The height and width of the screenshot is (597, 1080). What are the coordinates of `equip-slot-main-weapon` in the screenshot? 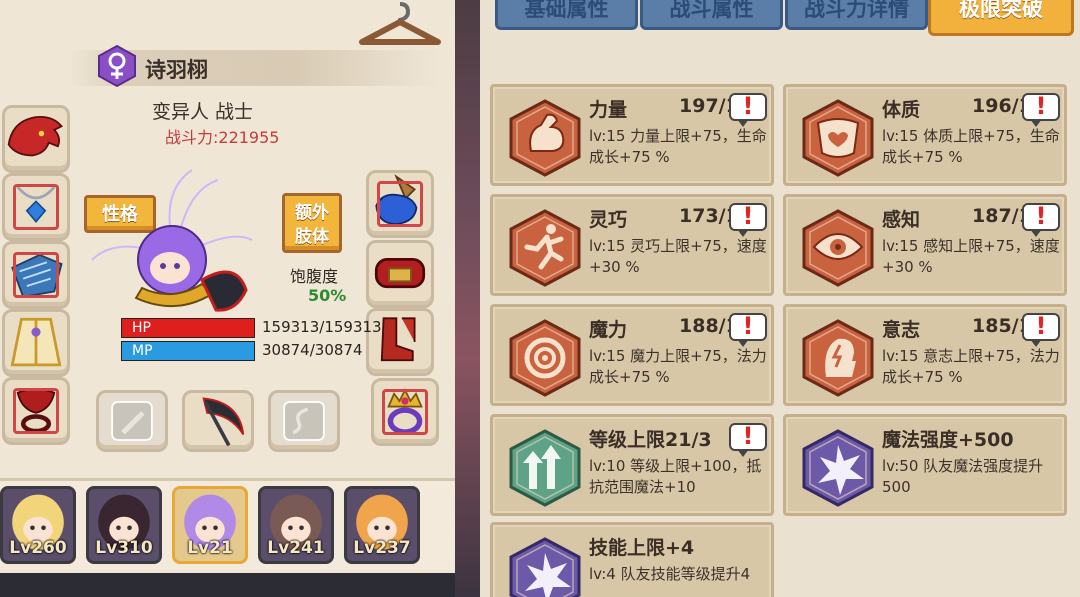 It's located at (218, 421).